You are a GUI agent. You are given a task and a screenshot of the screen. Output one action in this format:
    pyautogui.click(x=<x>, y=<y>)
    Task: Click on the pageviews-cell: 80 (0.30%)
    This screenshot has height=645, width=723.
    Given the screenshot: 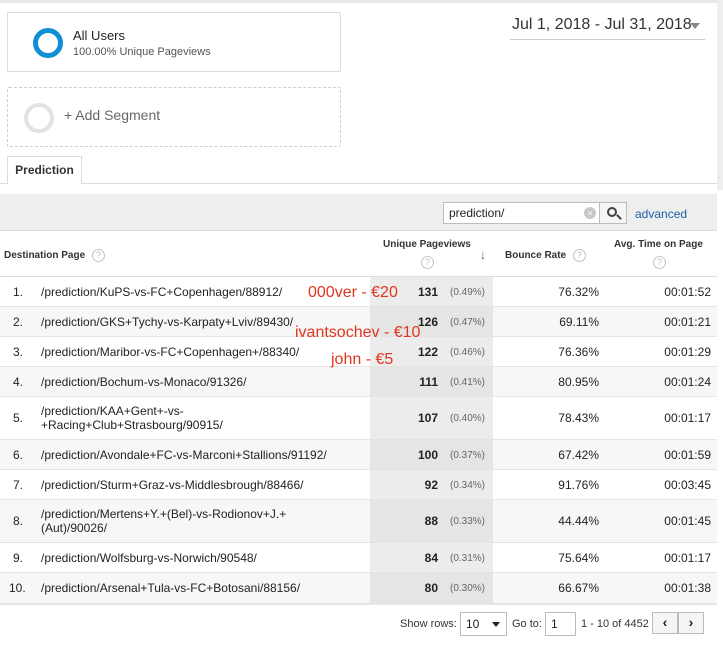 What is the action you would take?
    pyautogui.click(x=431, y=588)
    